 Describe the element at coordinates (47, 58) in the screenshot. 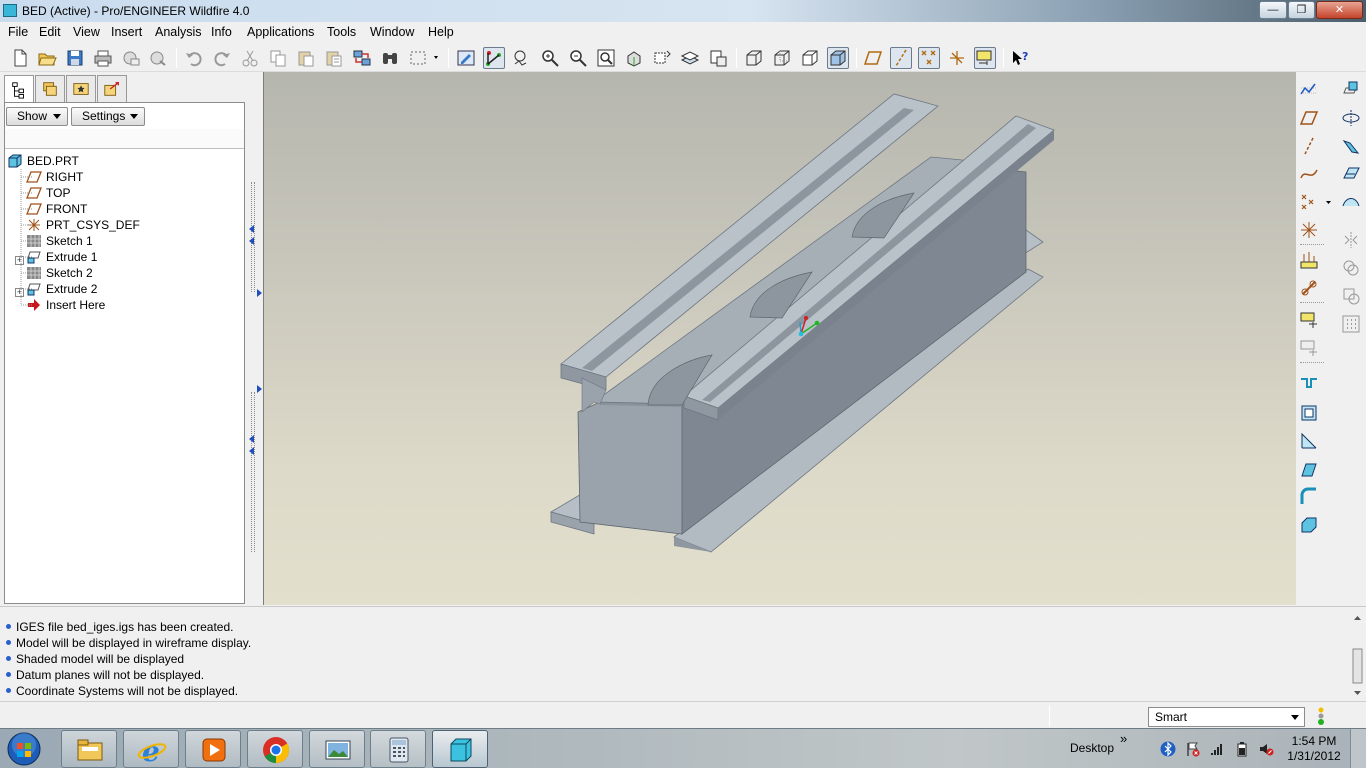

I see `open-icon` at that location.